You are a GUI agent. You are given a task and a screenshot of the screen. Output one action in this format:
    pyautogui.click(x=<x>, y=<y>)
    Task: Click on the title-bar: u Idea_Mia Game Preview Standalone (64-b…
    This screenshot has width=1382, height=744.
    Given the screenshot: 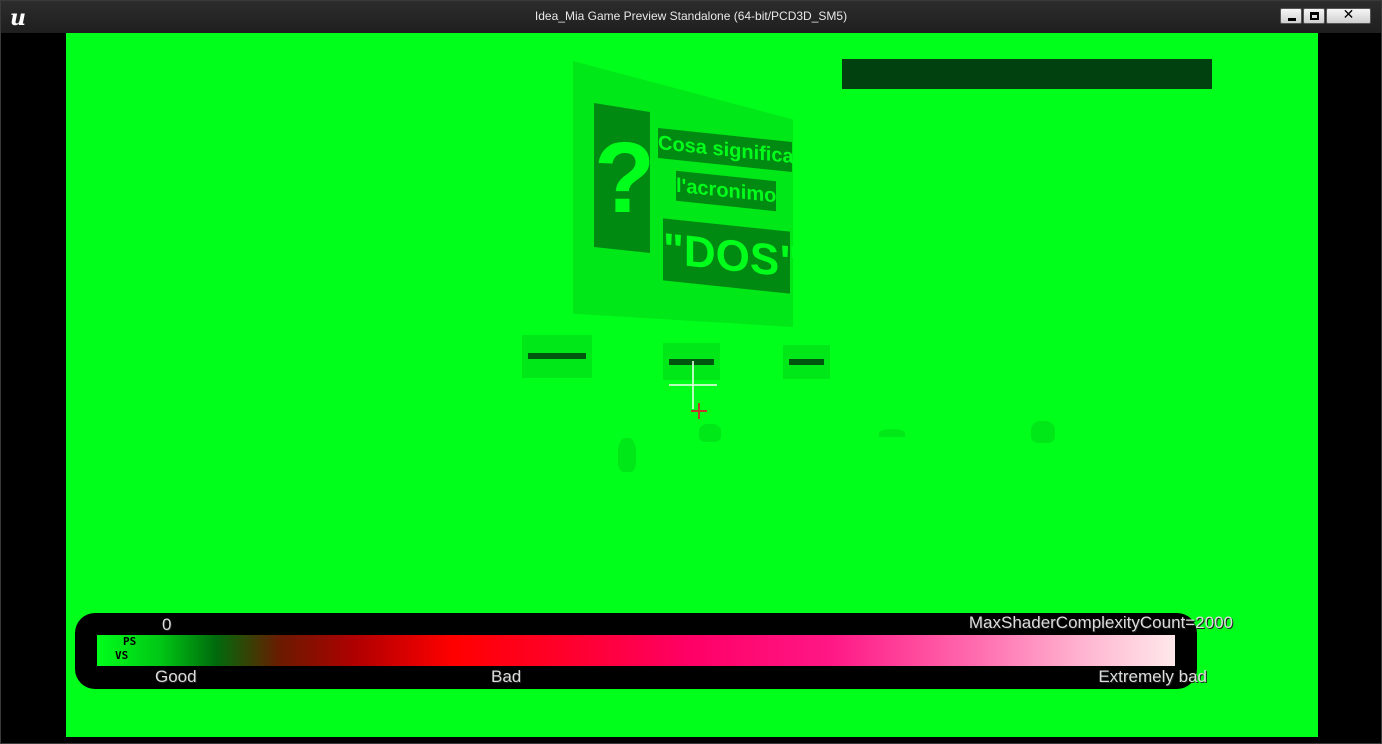 What is the action you would take?
    pyautogui.click(x=691, y=17)
    